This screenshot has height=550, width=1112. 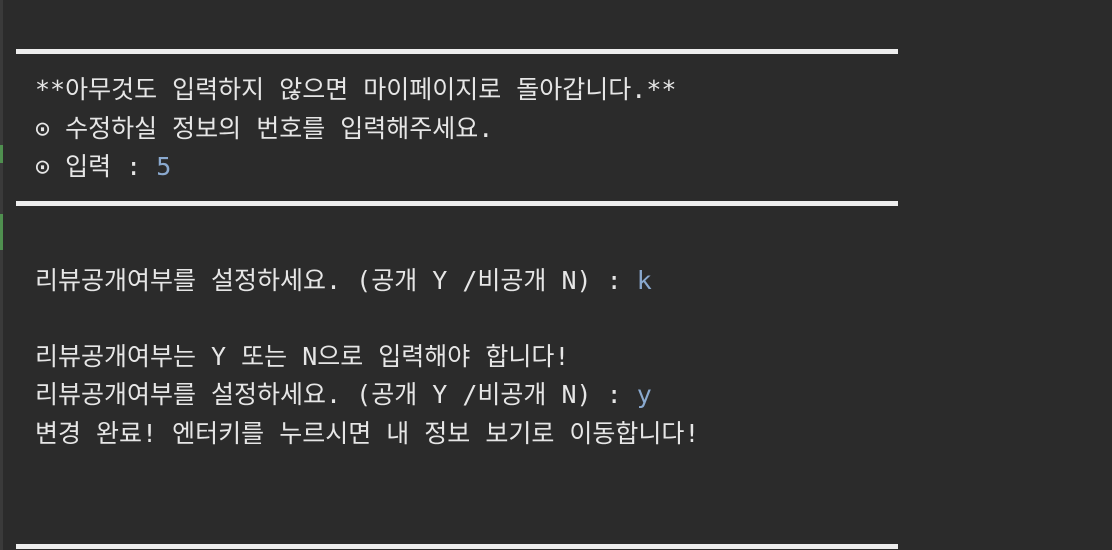 I want to click on review-prompt-line: 리뷰공개여부를 설정하세요. (공개 Y /비공개 N) : k, so click(x=343, y=281).